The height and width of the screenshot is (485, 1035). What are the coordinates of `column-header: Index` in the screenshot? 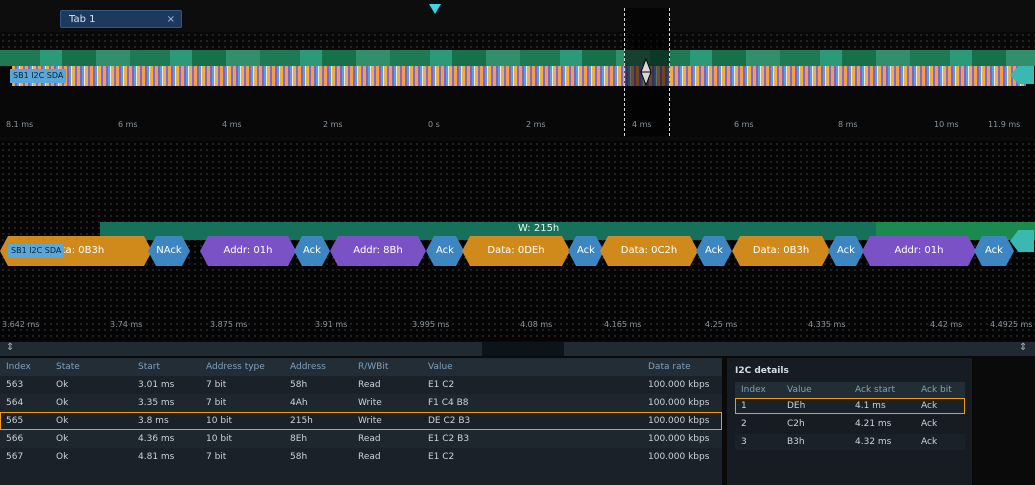 It's located at (18, 367).